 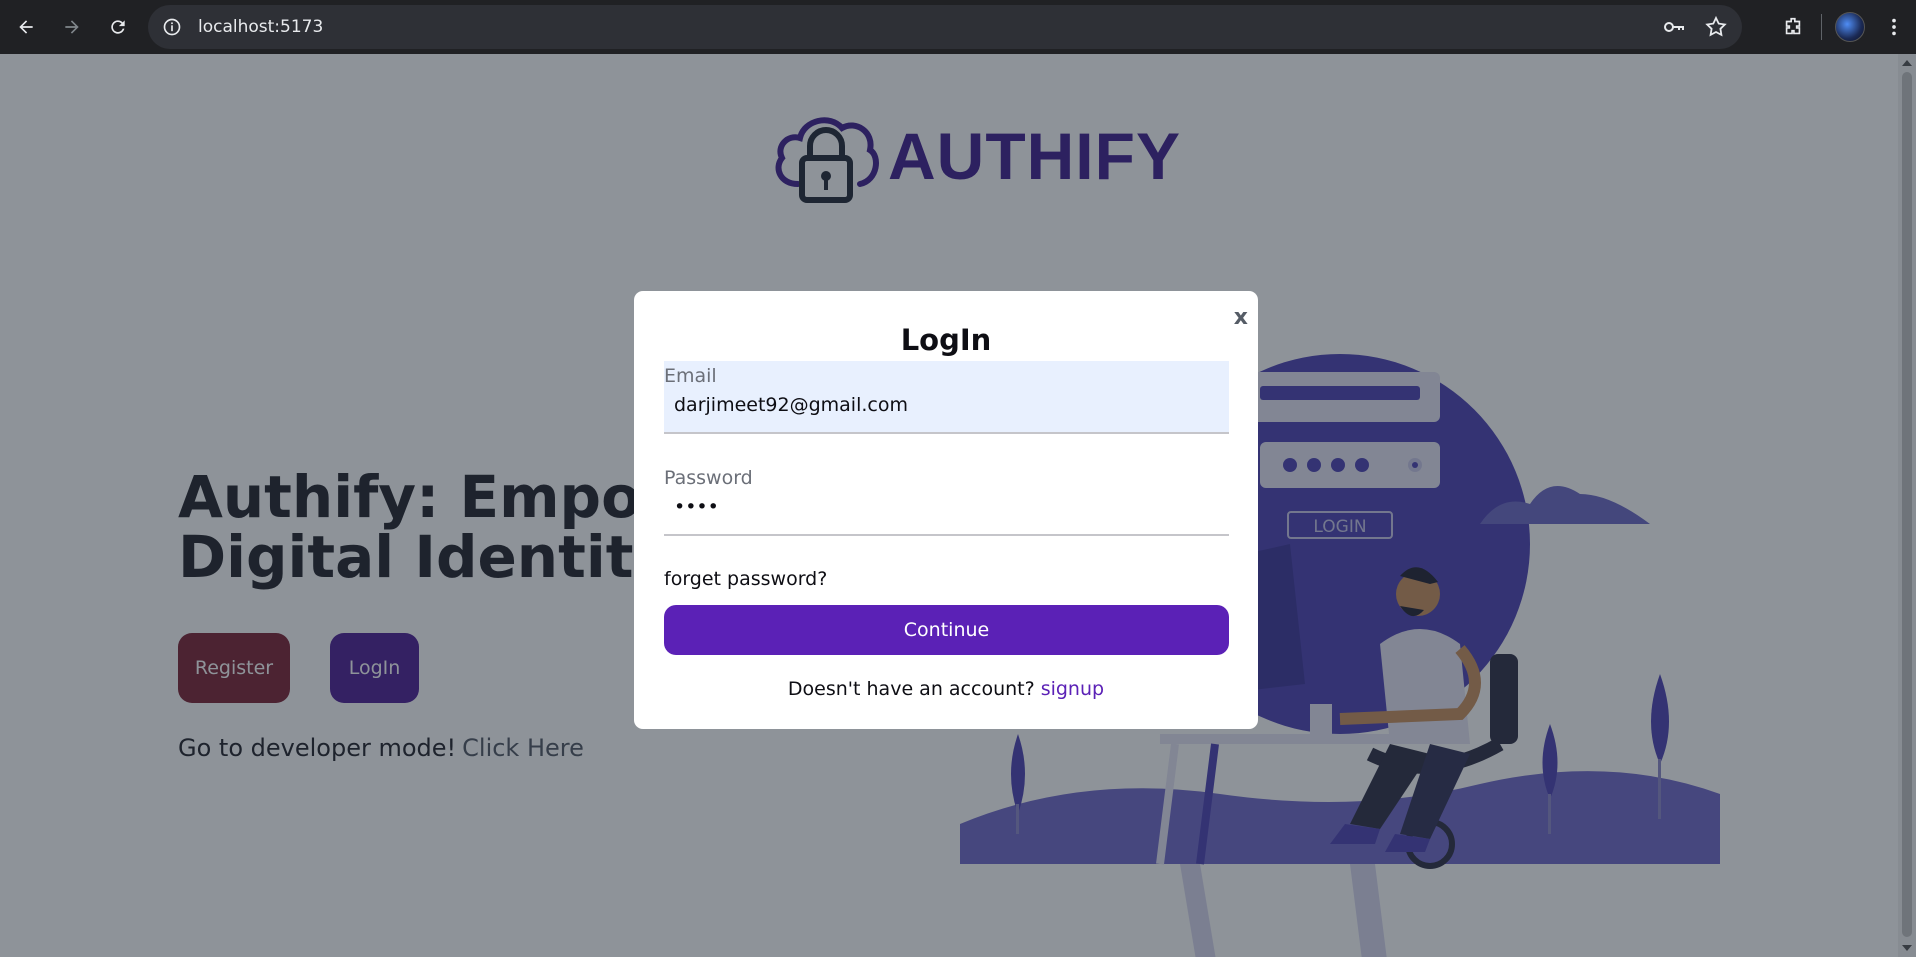 What do you see at coordinates (1793, 27) in the screenshot?
I see `extensions-icon` at bounding box center [1793, 27].